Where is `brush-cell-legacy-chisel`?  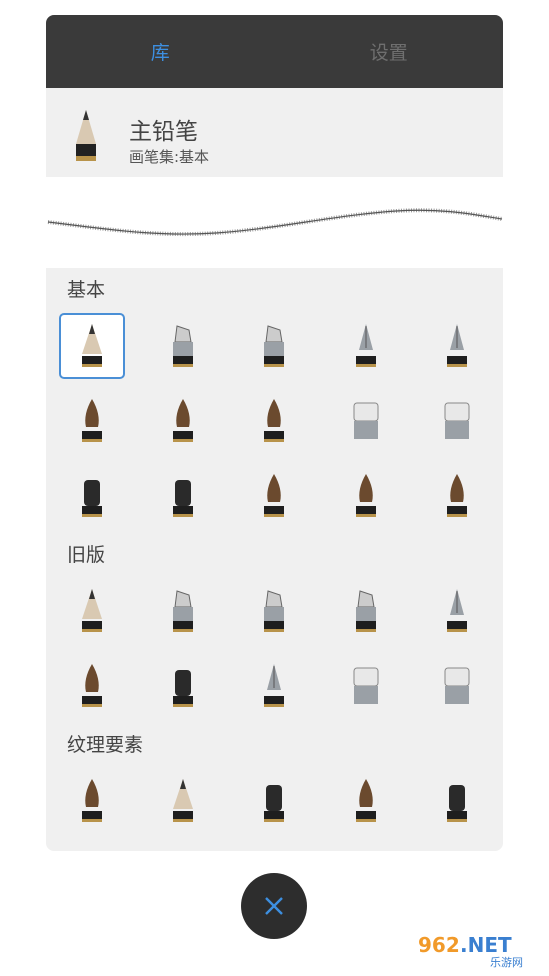 brush-cell-legacy-chisel is located at coordinates (274, 610).